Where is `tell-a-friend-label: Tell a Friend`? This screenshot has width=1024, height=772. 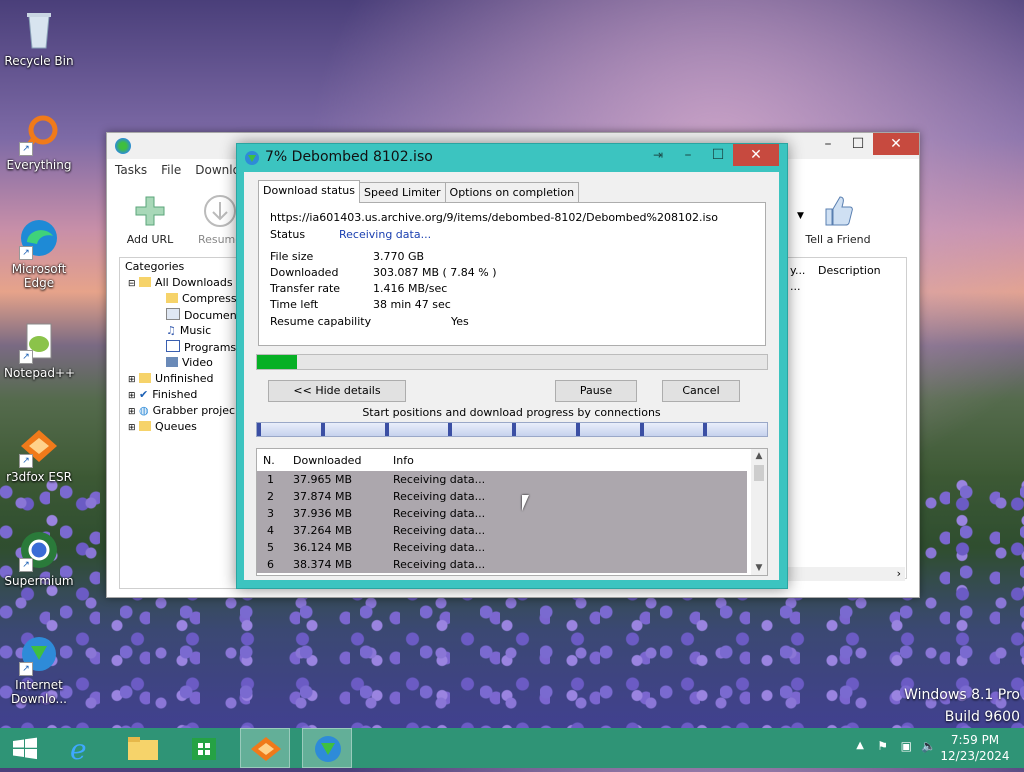
tell-a-friend-label: Tell a Friend is located at coordinates (838, 239).